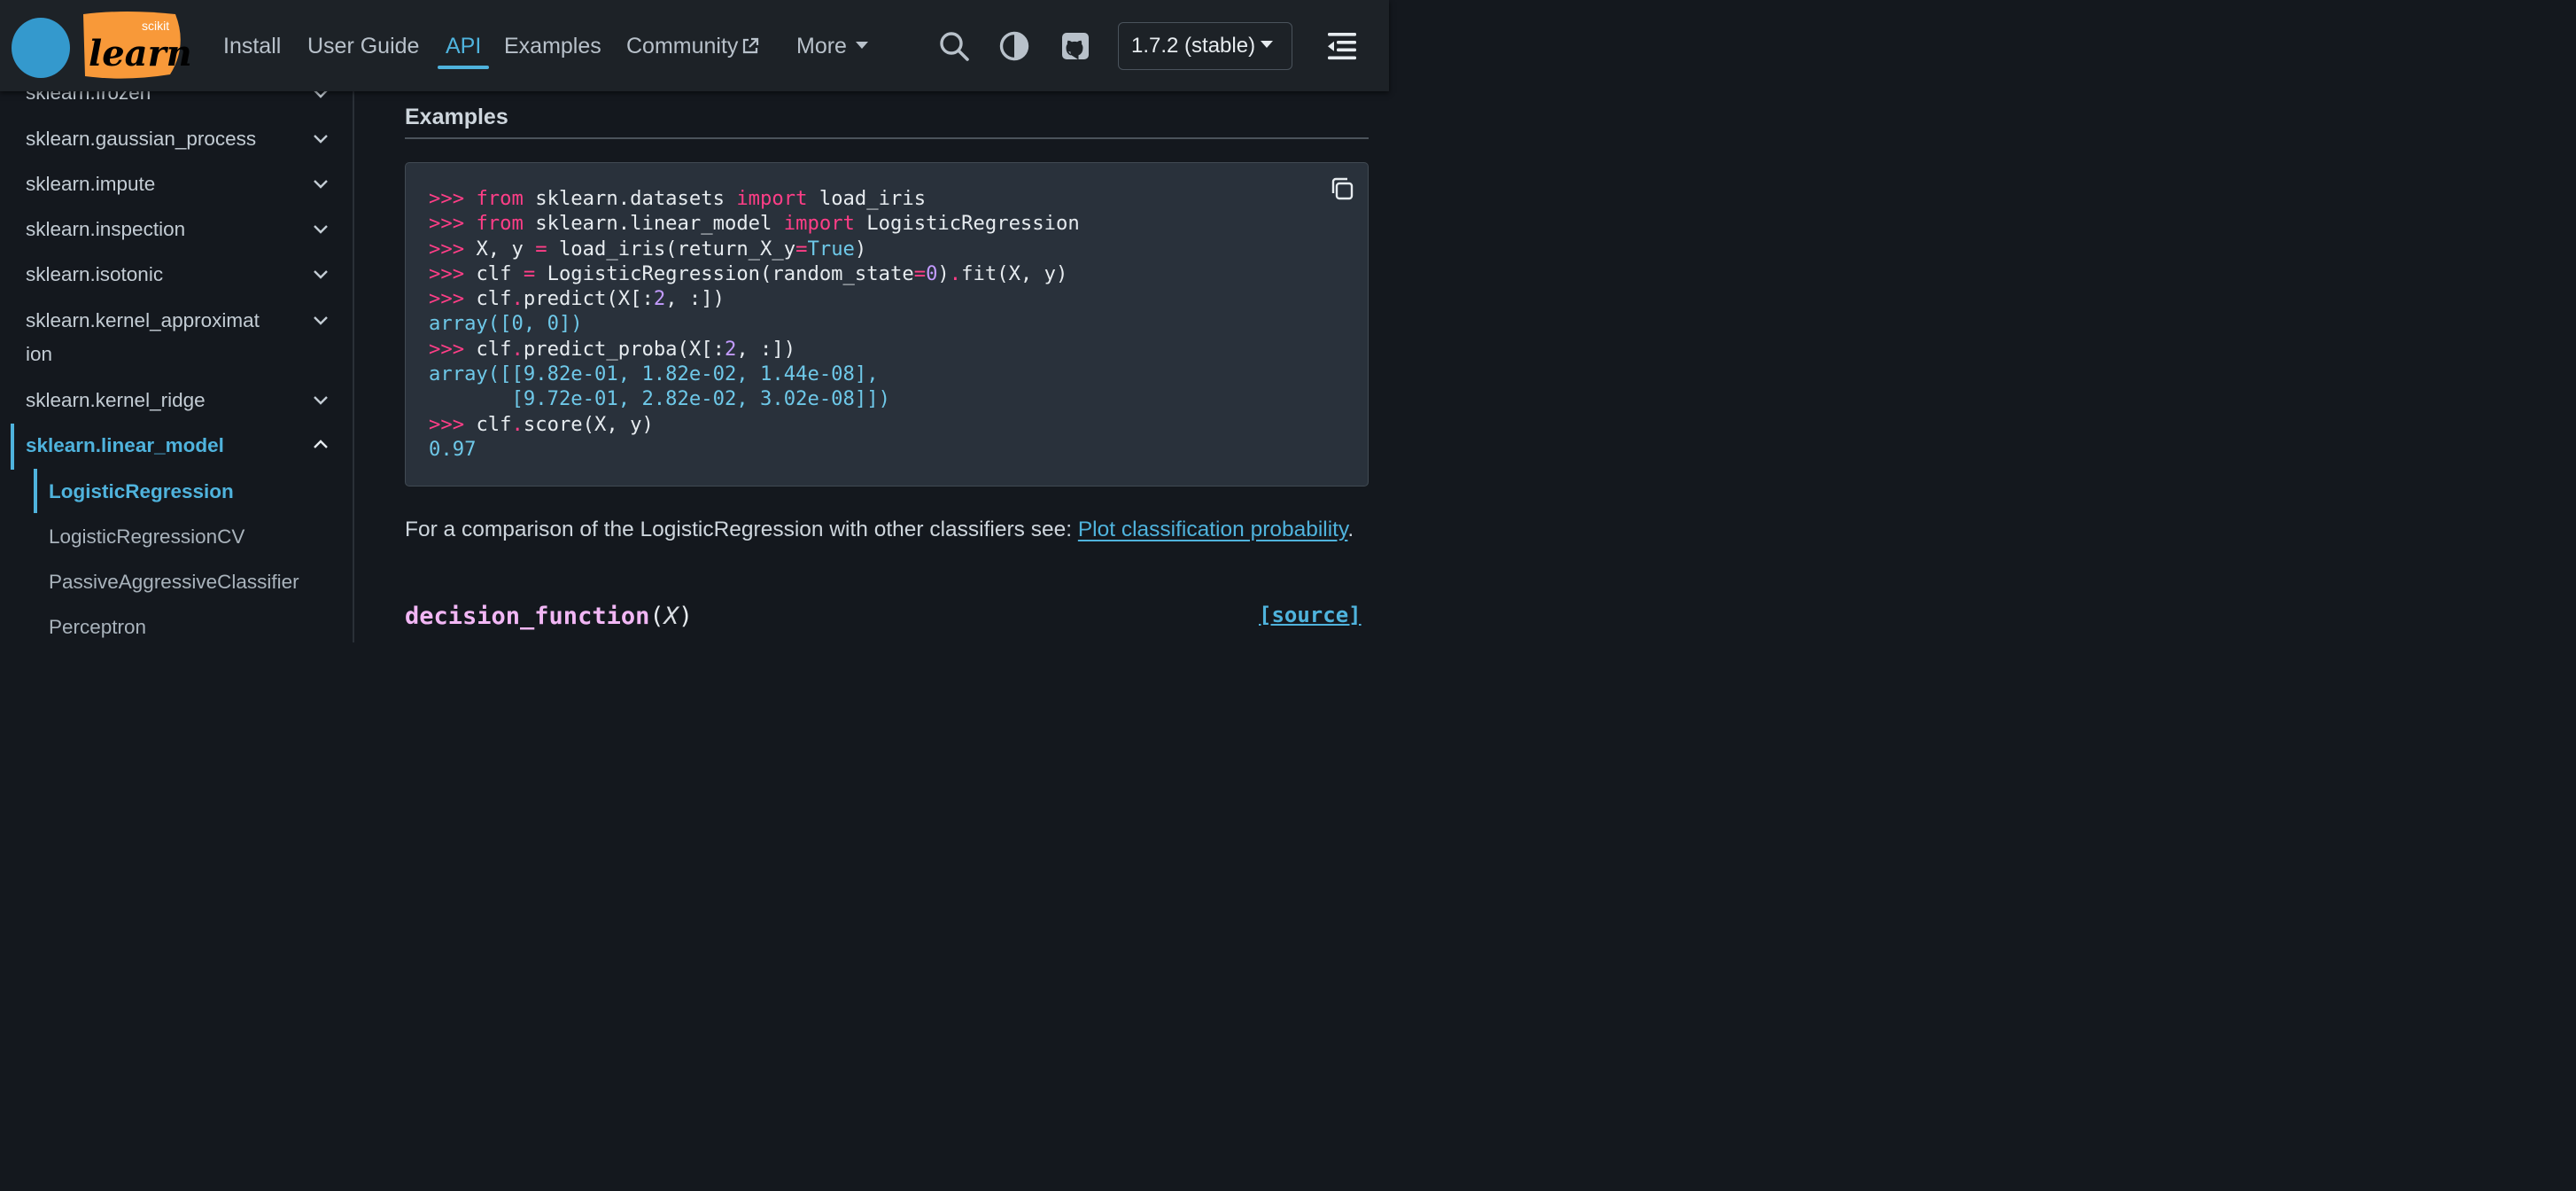  Describe the element at coordinates (1342, 189) in the screenshot. I see `copy-icon` at that location.